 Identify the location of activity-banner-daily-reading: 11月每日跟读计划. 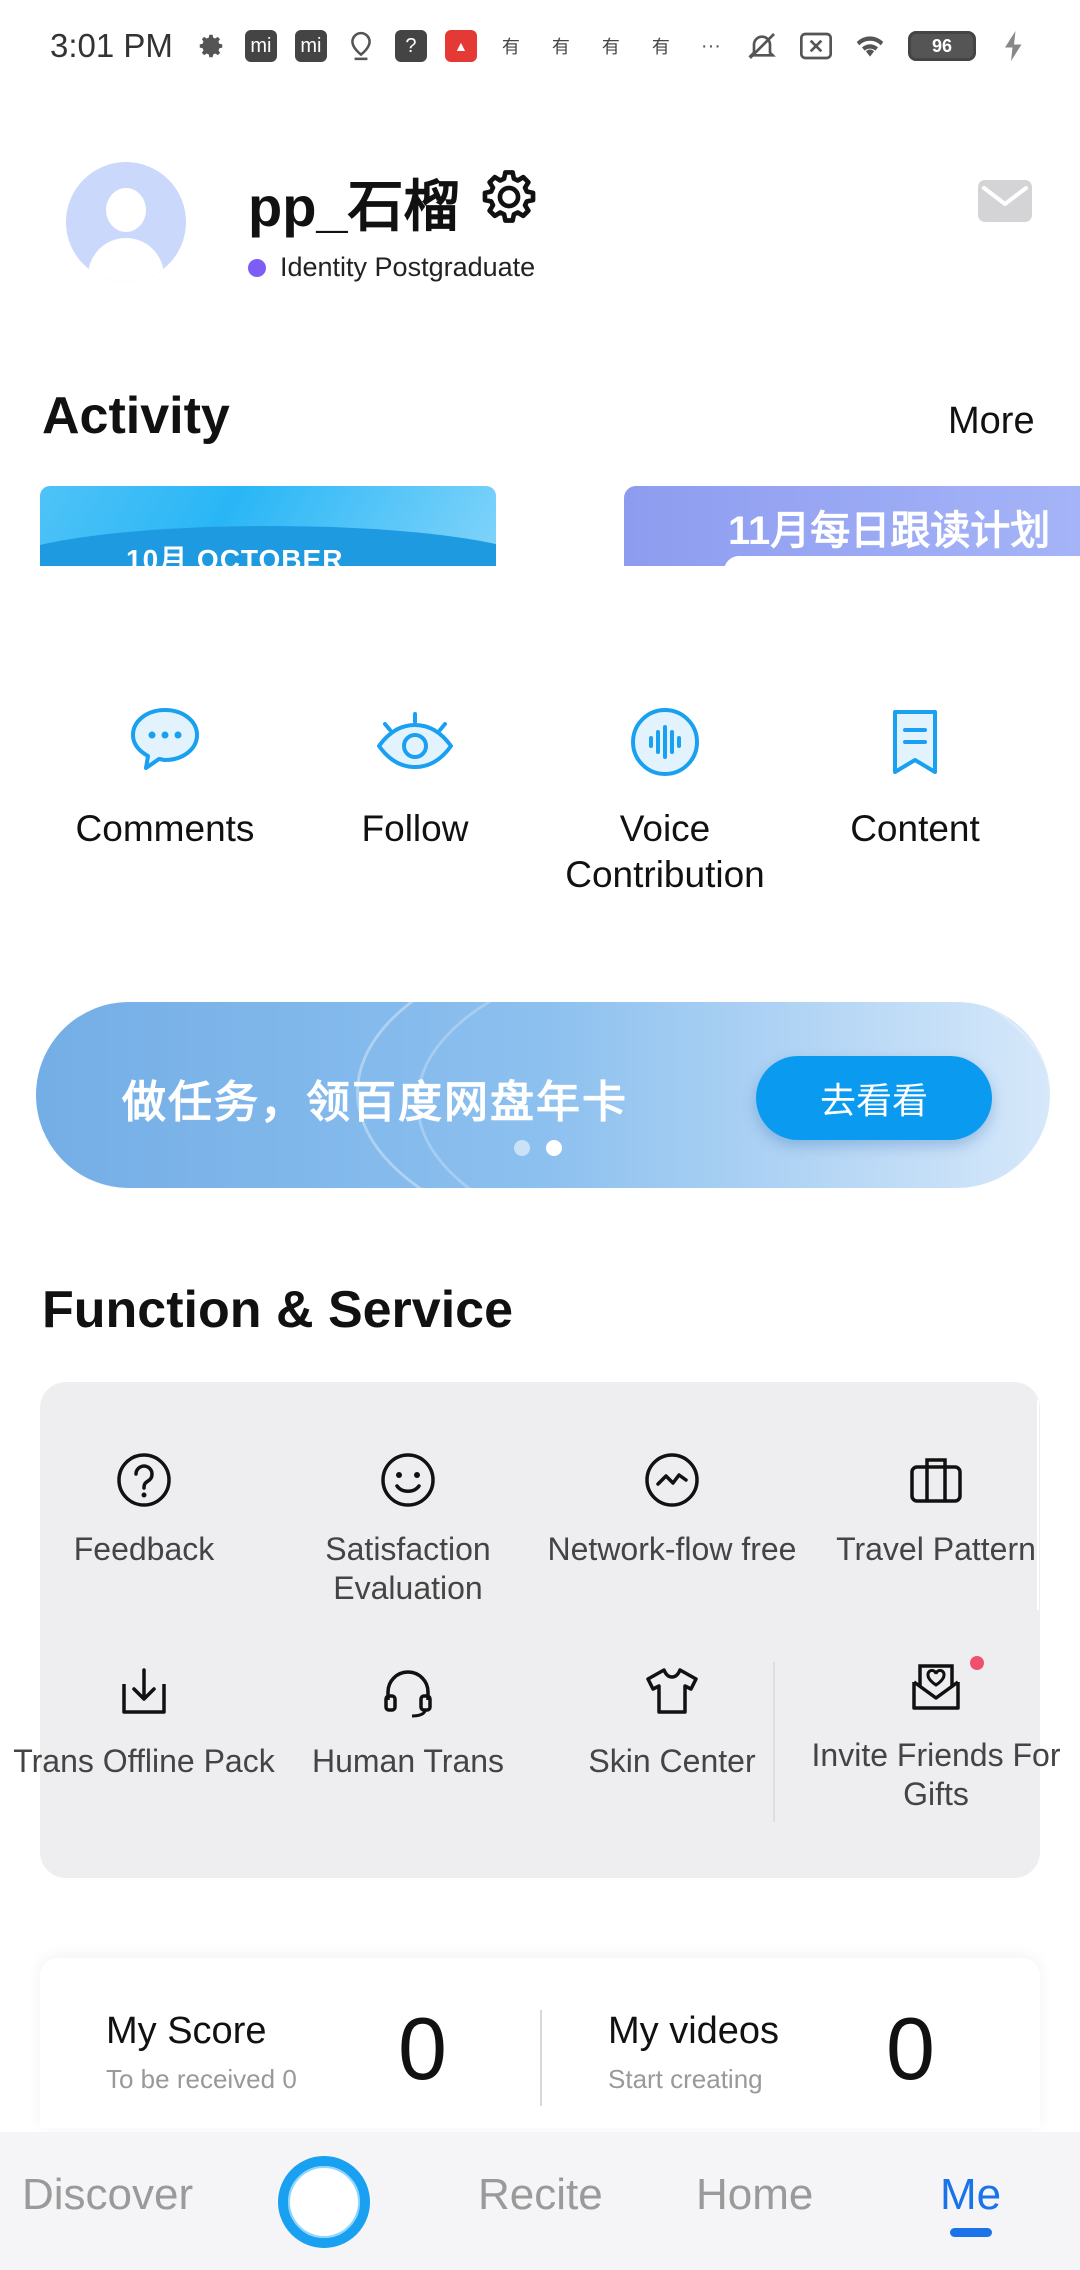
(852, 526).